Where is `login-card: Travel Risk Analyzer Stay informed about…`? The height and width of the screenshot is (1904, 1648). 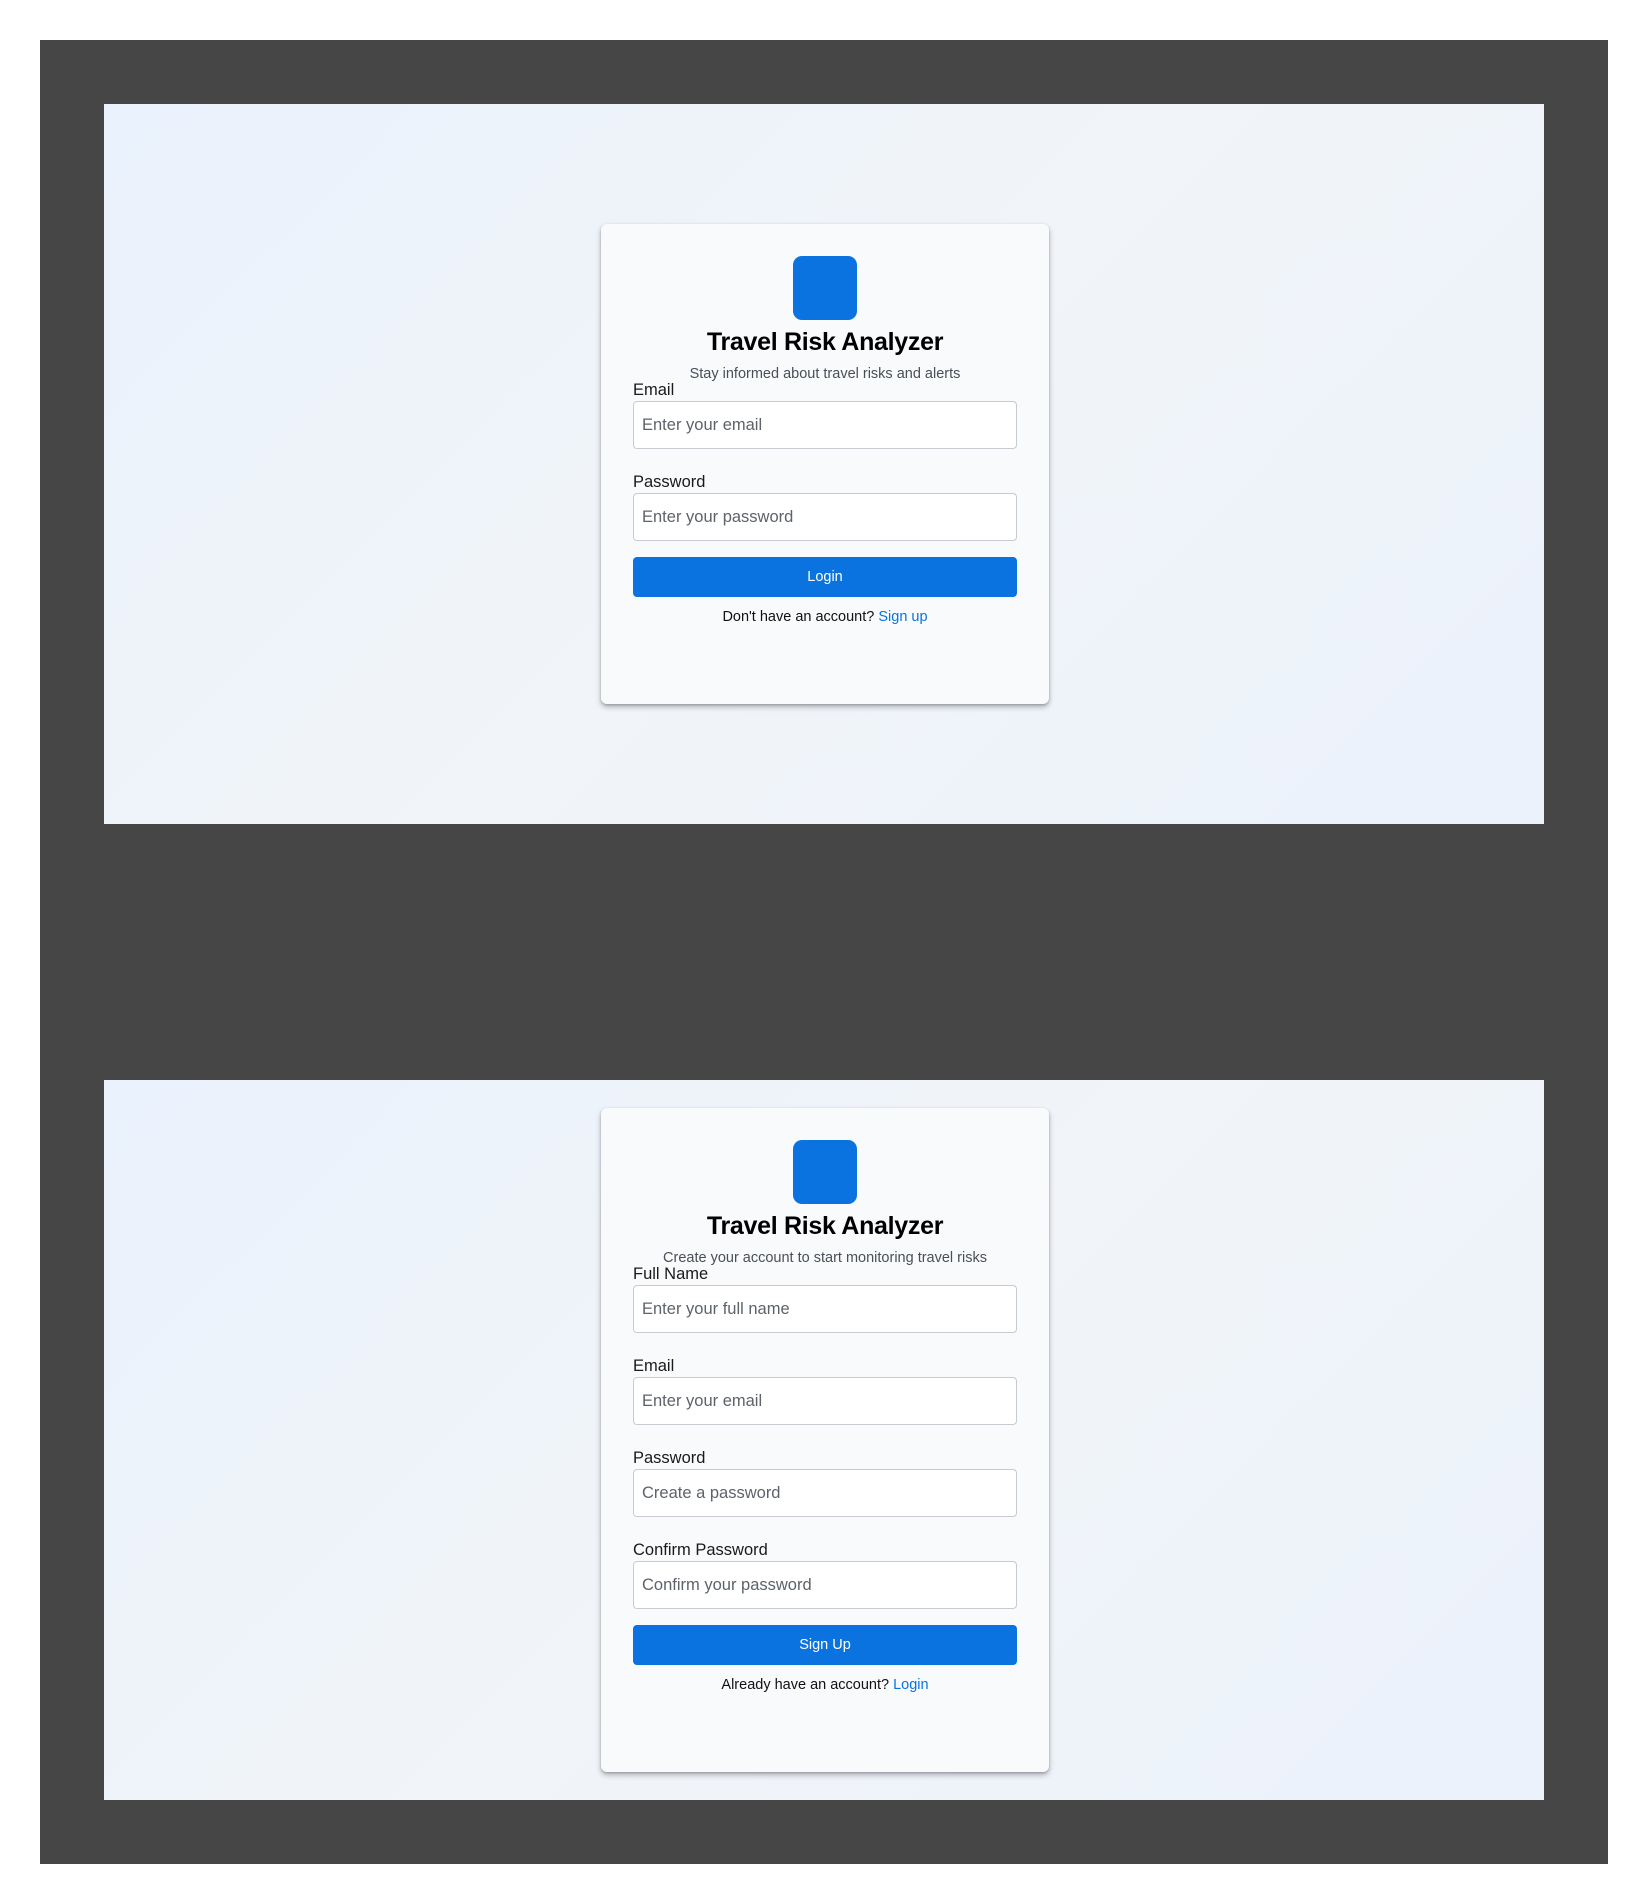 login-card: Travel Risk Analyzer Stay informed about… is located at coordinates (825, 464).